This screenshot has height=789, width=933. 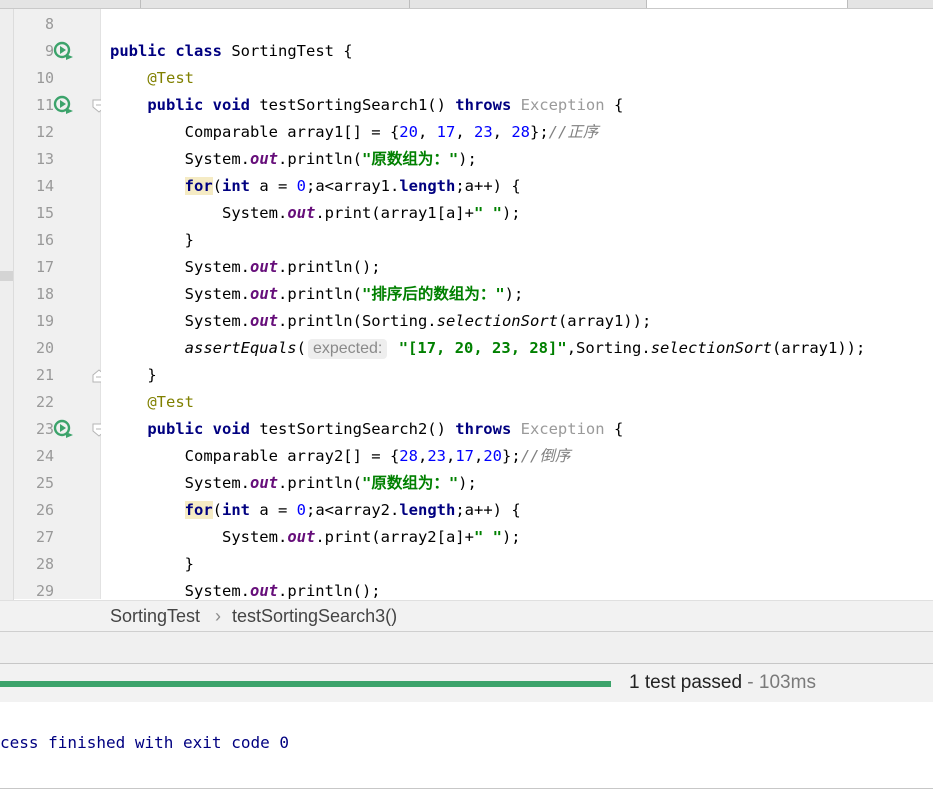 I want to click on code-token: }, so click(x=152, y=240).